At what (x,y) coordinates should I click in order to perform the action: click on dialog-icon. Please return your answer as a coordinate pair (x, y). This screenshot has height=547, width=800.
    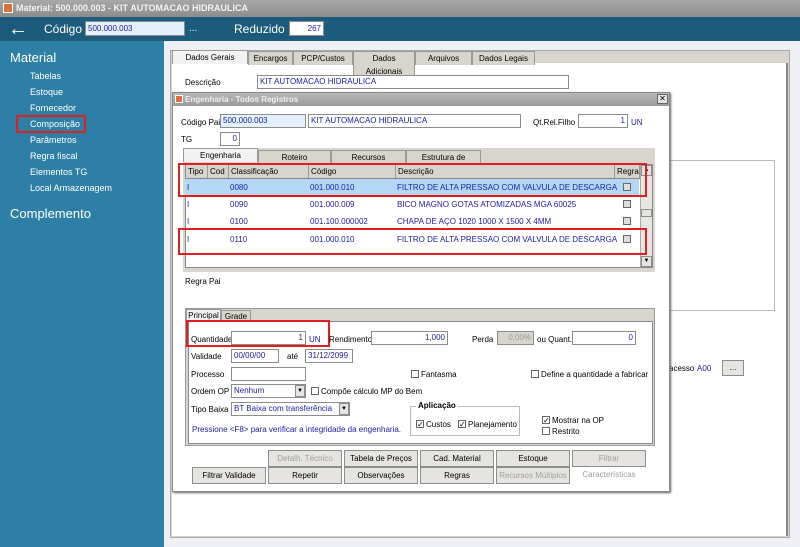
    Looking at the image, I should click on (179, 99).